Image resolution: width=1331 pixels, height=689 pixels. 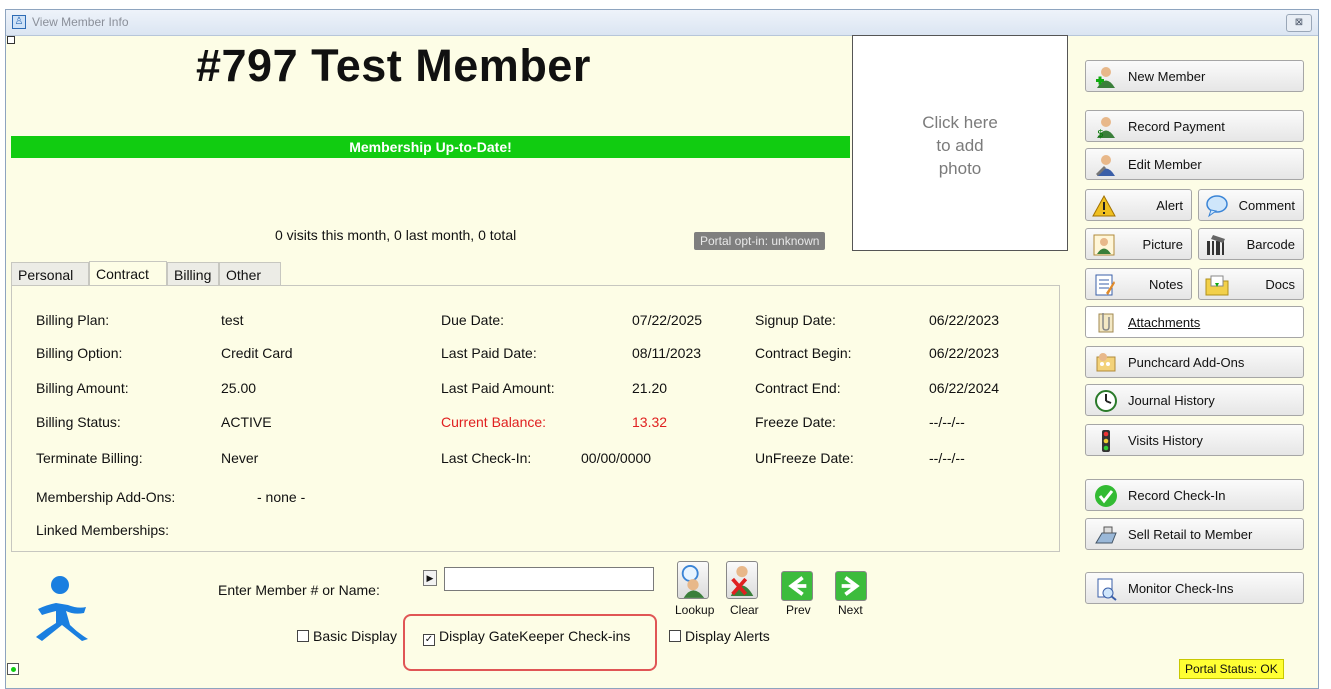 I want to click on billing-plan-value: test, so click(x=232, y=320).